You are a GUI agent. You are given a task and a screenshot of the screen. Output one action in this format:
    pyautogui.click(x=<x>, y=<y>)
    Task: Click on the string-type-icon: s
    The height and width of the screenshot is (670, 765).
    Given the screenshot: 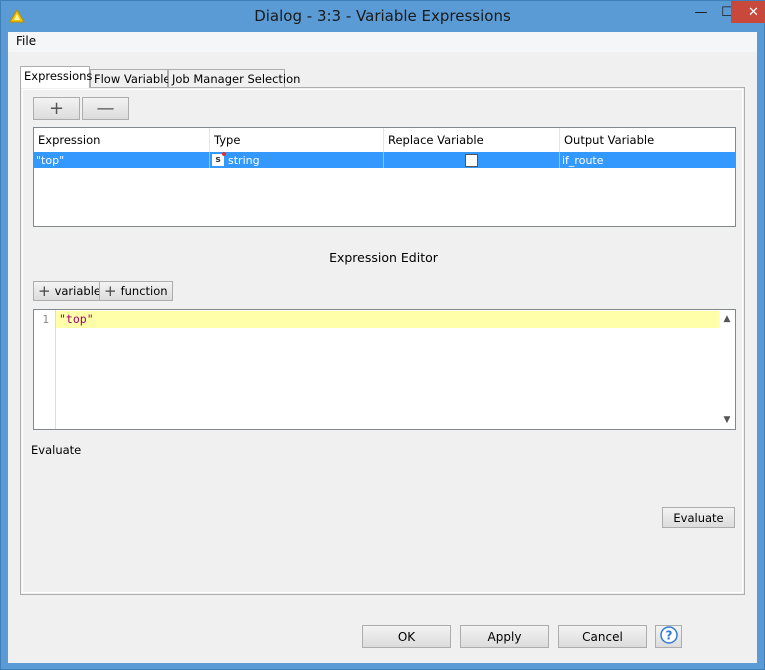 What is the action you would take?
    pyautogui.click(x=219, y=159)
    